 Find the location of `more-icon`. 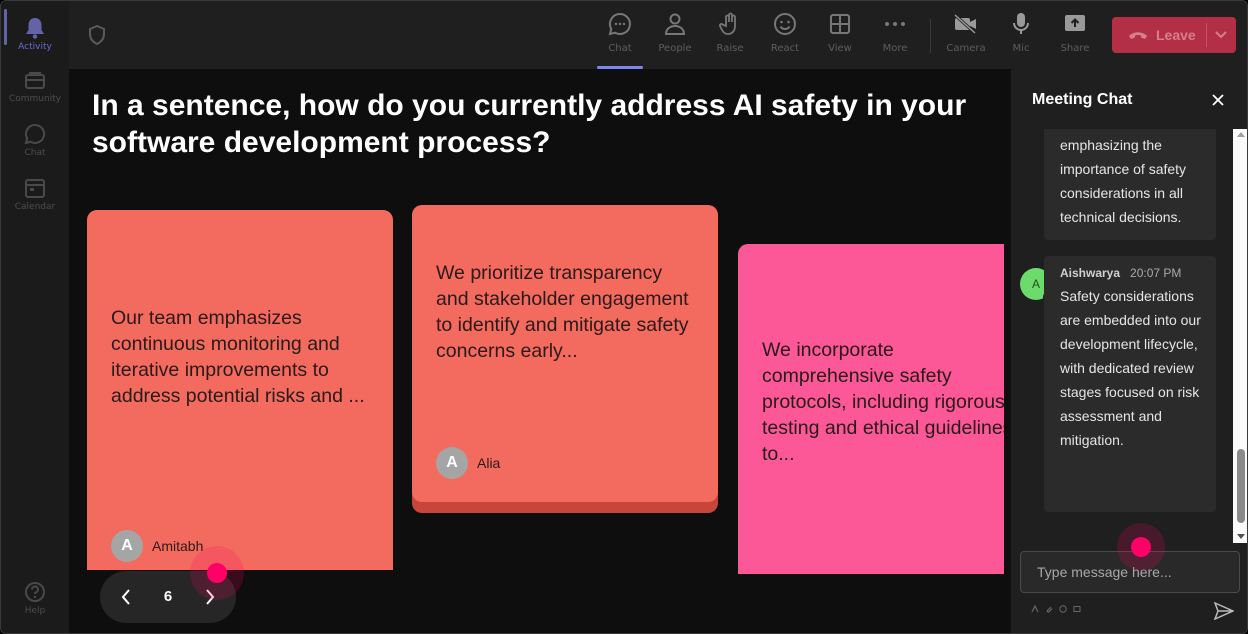

more-icon is located at coordinates (895, 24).